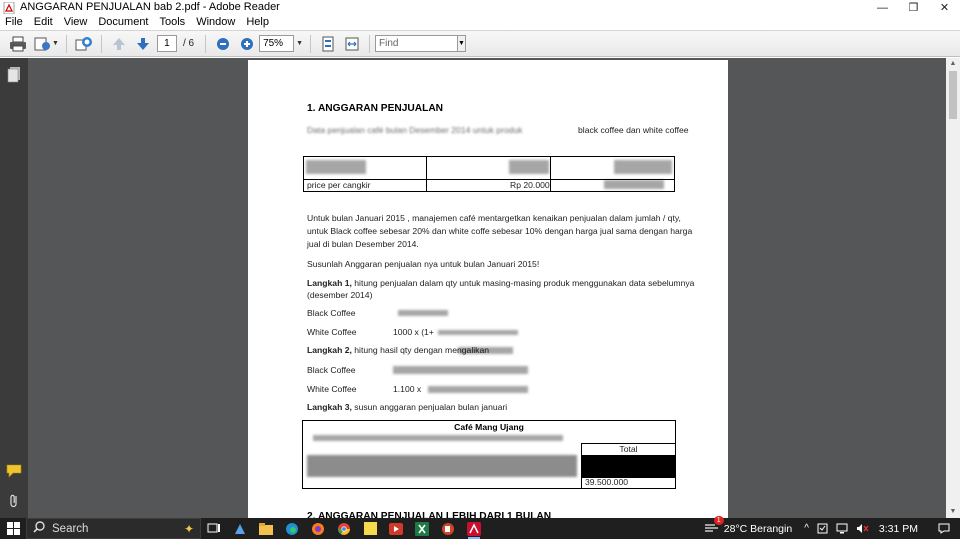  I want to click on fit-width-icon, so click(352, 44).